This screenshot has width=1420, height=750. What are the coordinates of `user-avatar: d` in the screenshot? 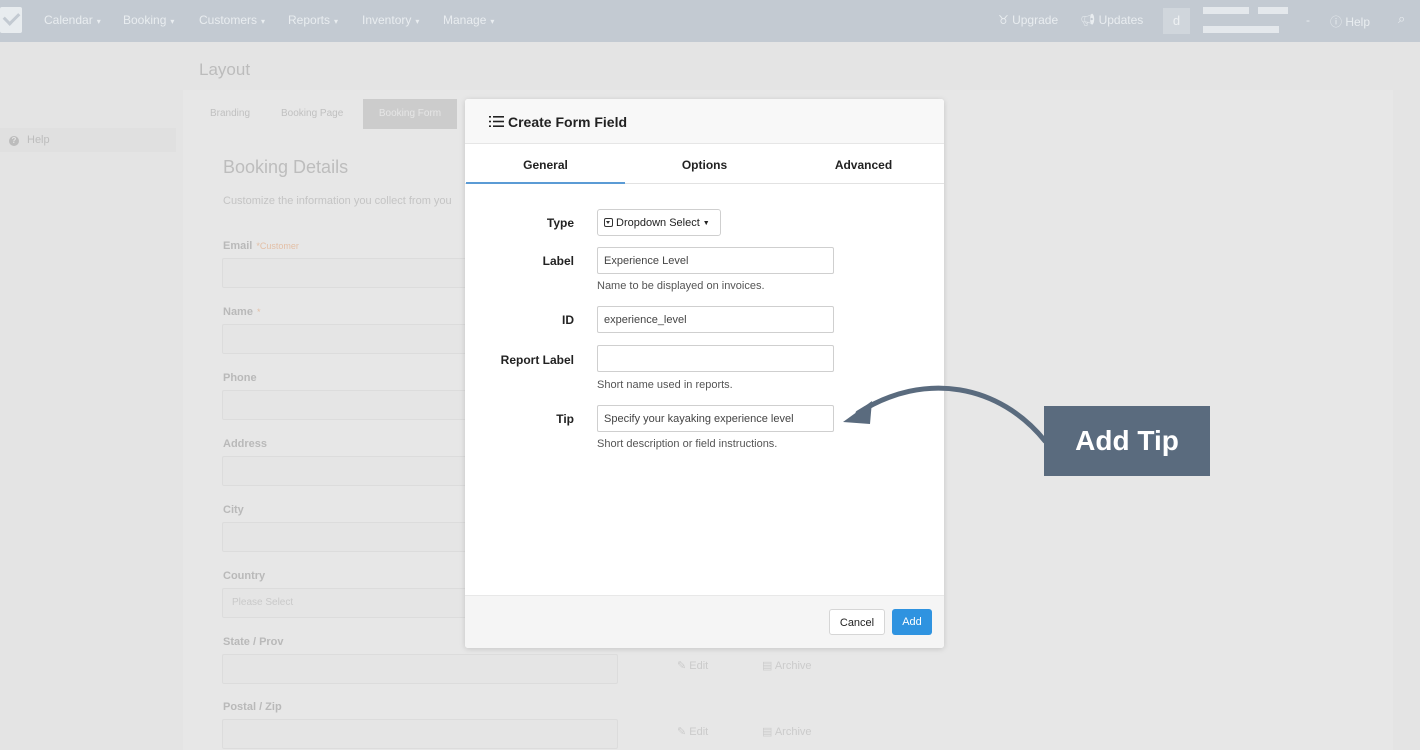 It's located at (1176, 21).